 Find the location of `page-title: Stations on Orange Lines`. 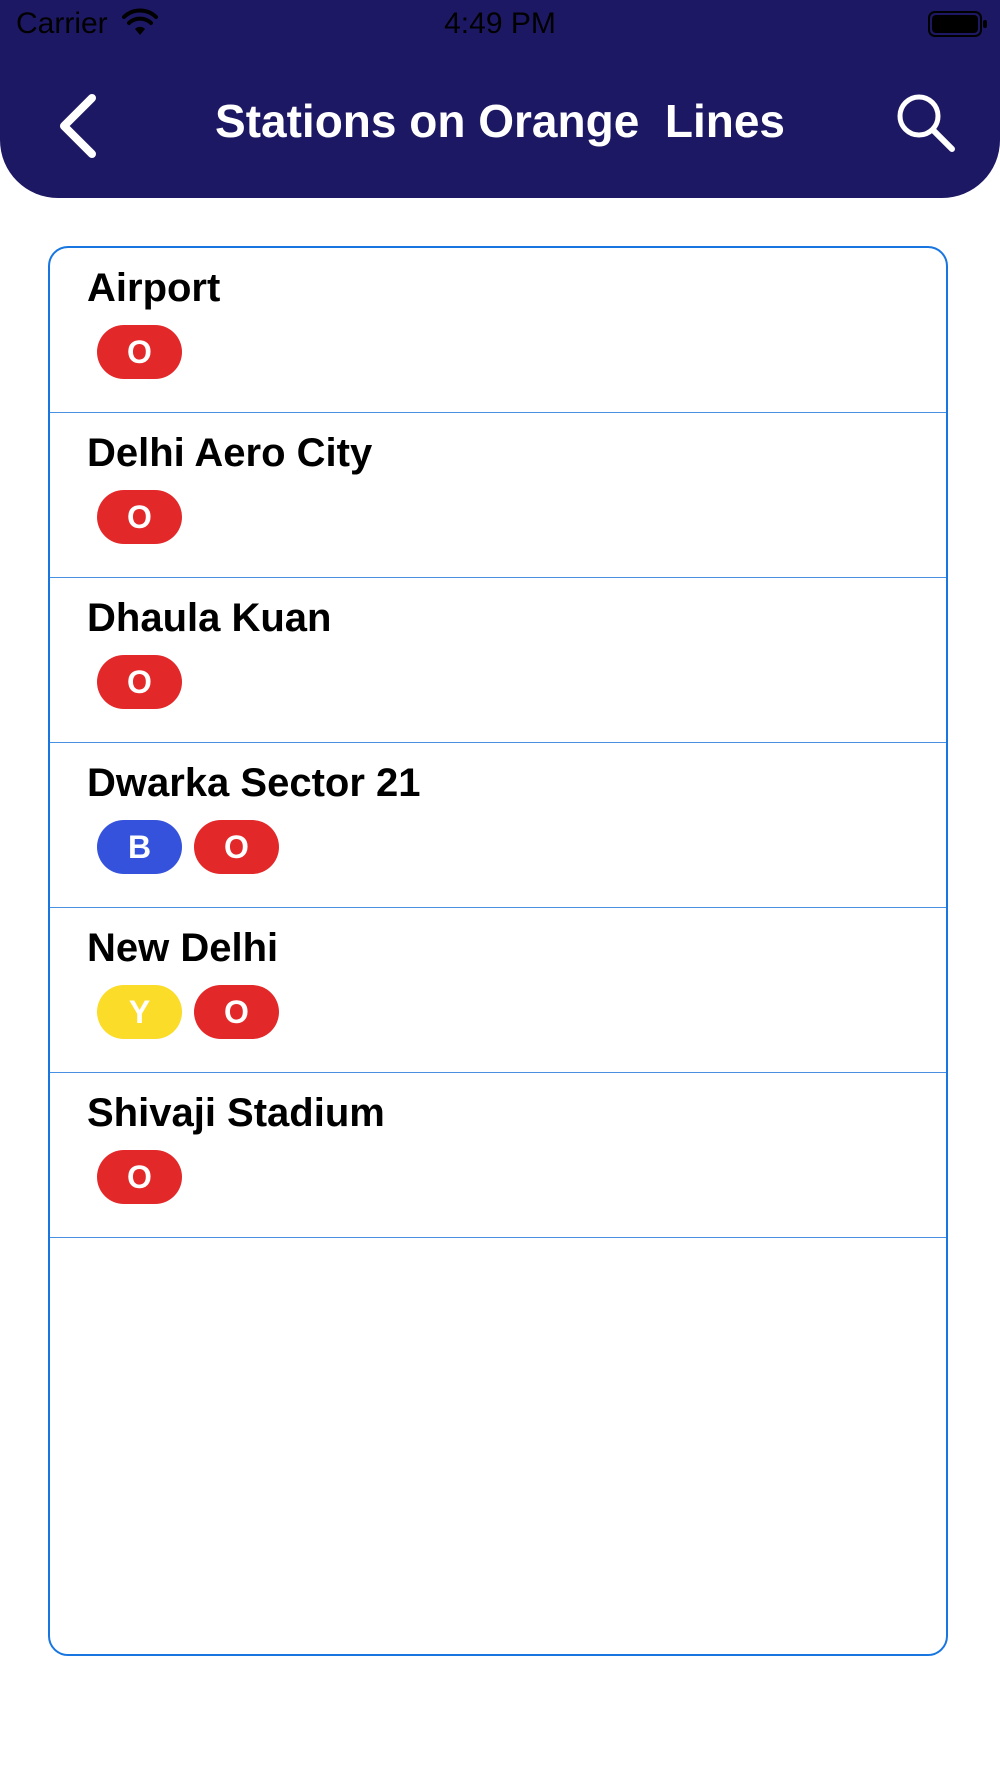

page-title: Stations on Orange Lines is located at coordinates (500, 121).